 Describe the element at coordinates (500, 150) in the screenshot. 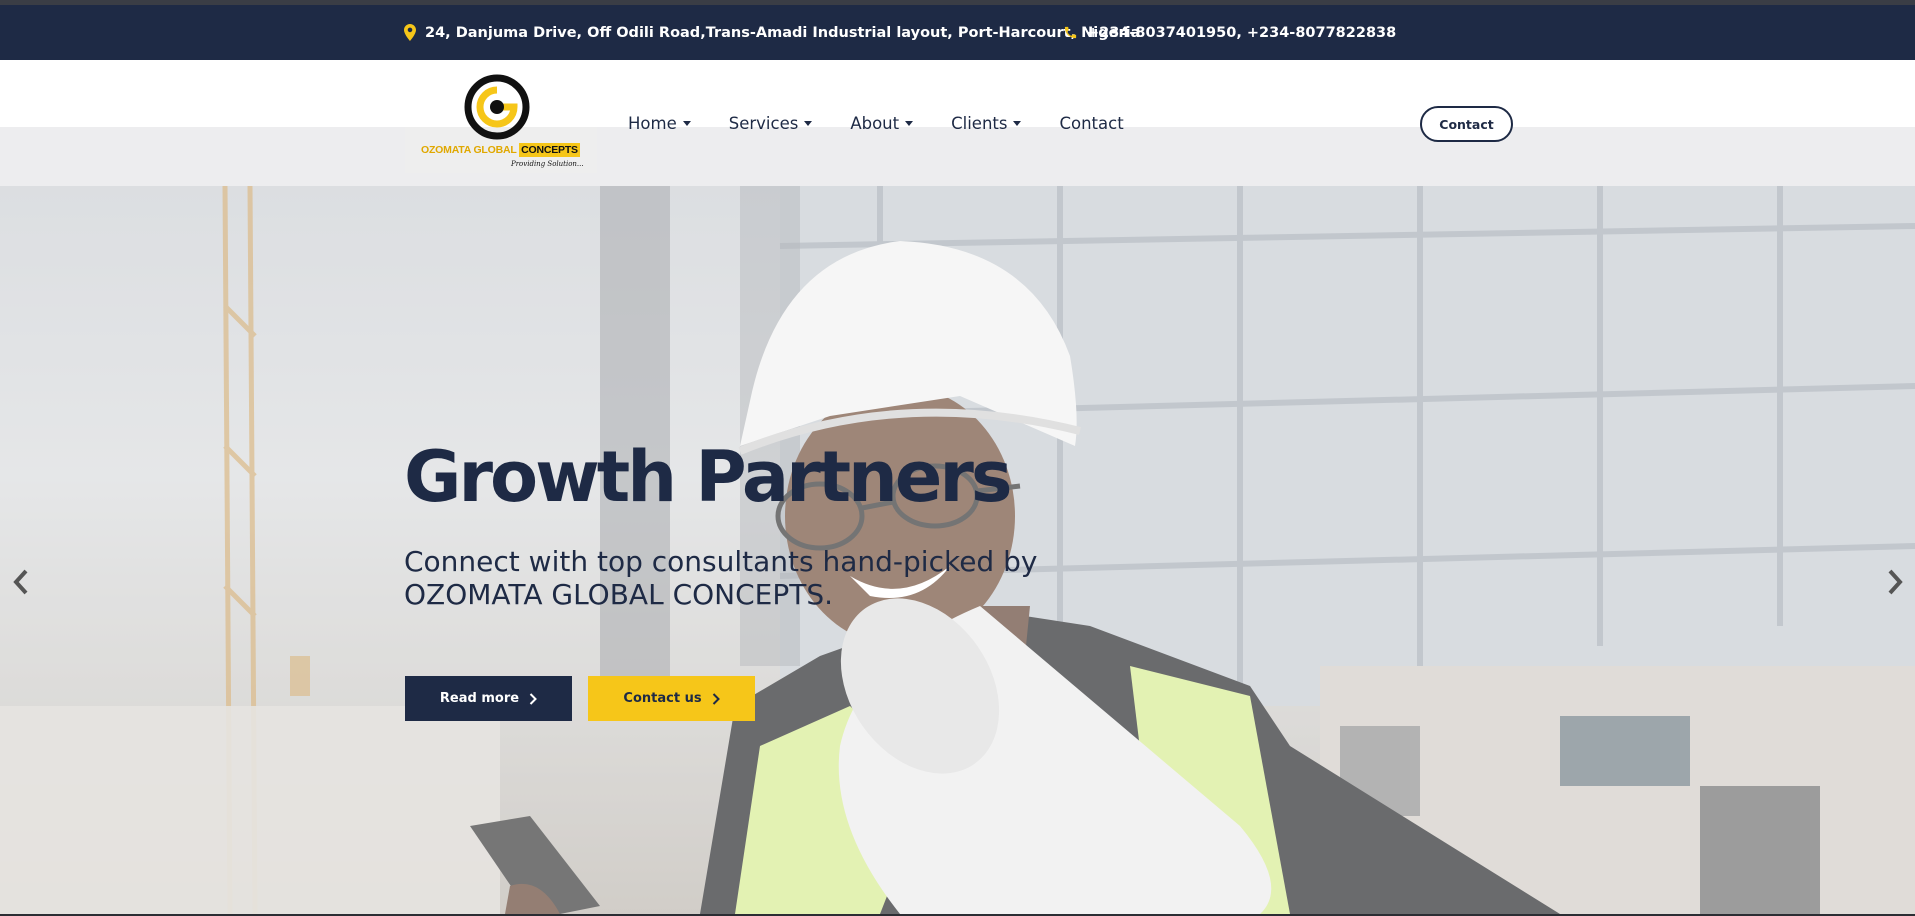

I see `logo-wordmark: OZOMATA GLOBAL CONCEPTS` at that location.